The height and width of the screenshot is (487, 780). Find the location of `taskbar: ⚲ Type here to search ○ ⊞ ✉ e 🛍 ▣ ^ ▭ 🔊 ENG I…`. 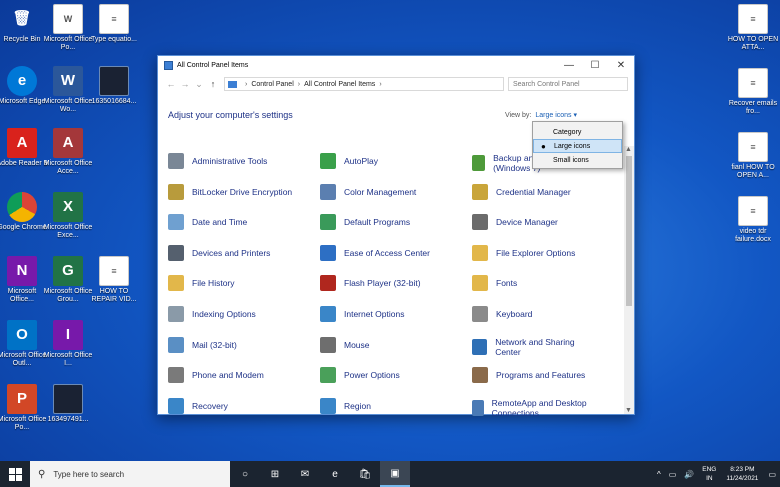

taskbar: ⚲ Type here to search ○ ⊞ ✉ e 🛍 ▣ ^ ▭ 🔊 ENG I… is located at coordinates (390, 474).